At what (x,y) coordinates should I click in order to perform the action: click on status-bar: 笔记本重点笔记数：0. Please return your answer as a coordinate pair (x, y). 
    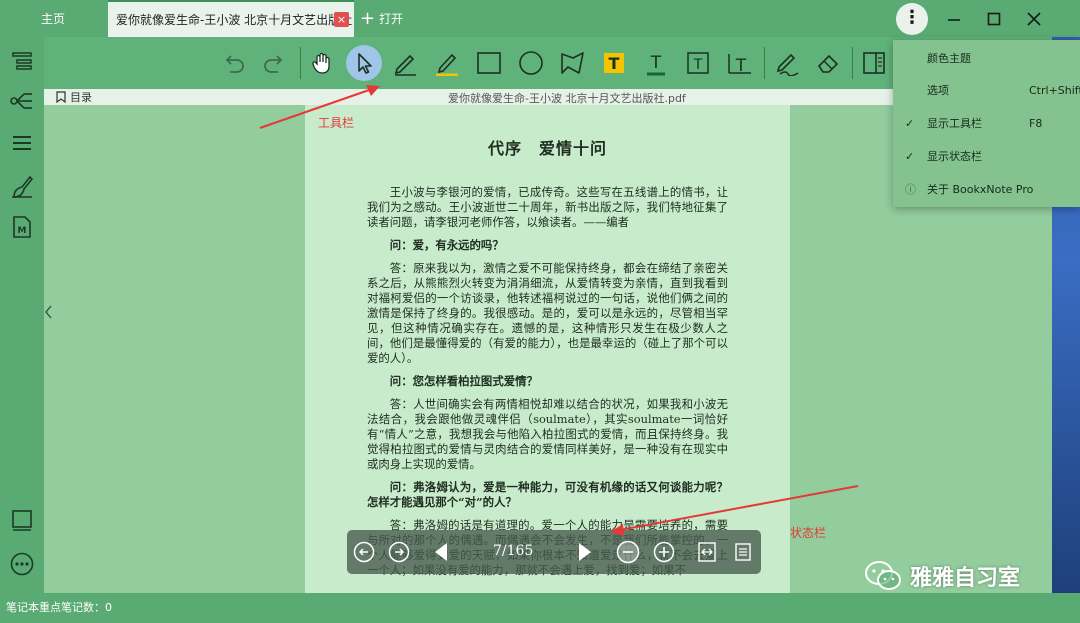
    Looking at the image, I should click on (540, 608).